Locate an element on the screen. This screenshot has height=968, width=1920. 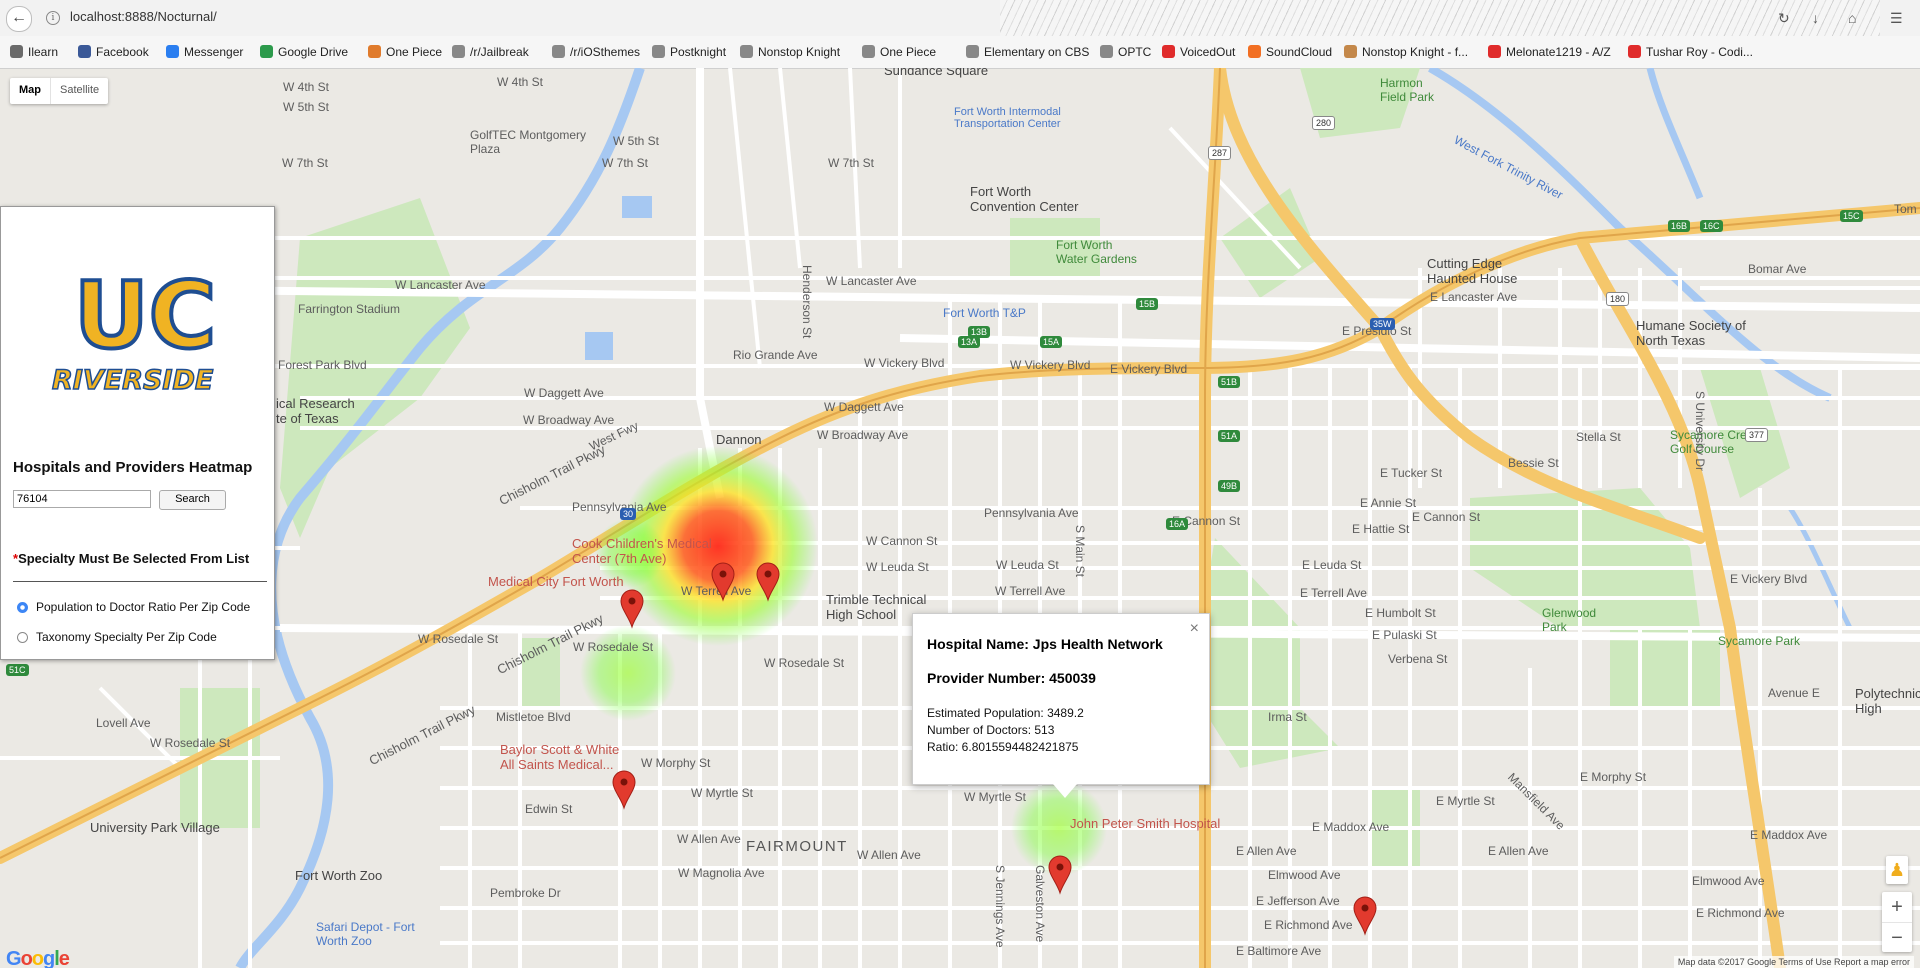
bookmark-item: Messenger is located at coordinates (204, 52).